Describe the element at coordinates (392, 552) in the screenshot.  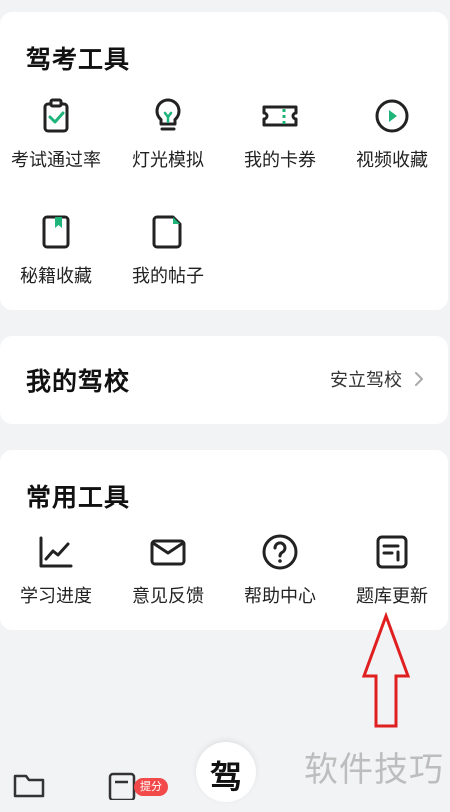
I see `question-bank-update-icon` at that location.